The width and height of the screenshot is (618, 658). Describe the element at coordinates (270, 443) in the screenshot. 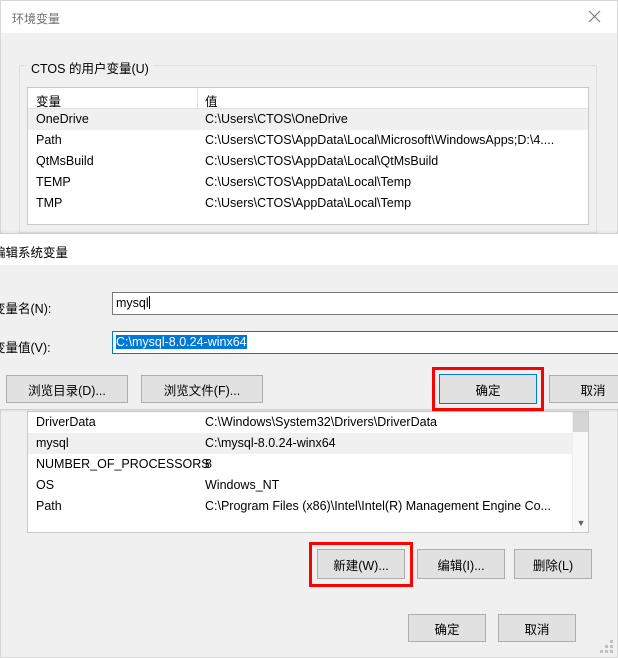

I see `row-variable-value: C:\mysql-8.0.24-winx64` at that location.